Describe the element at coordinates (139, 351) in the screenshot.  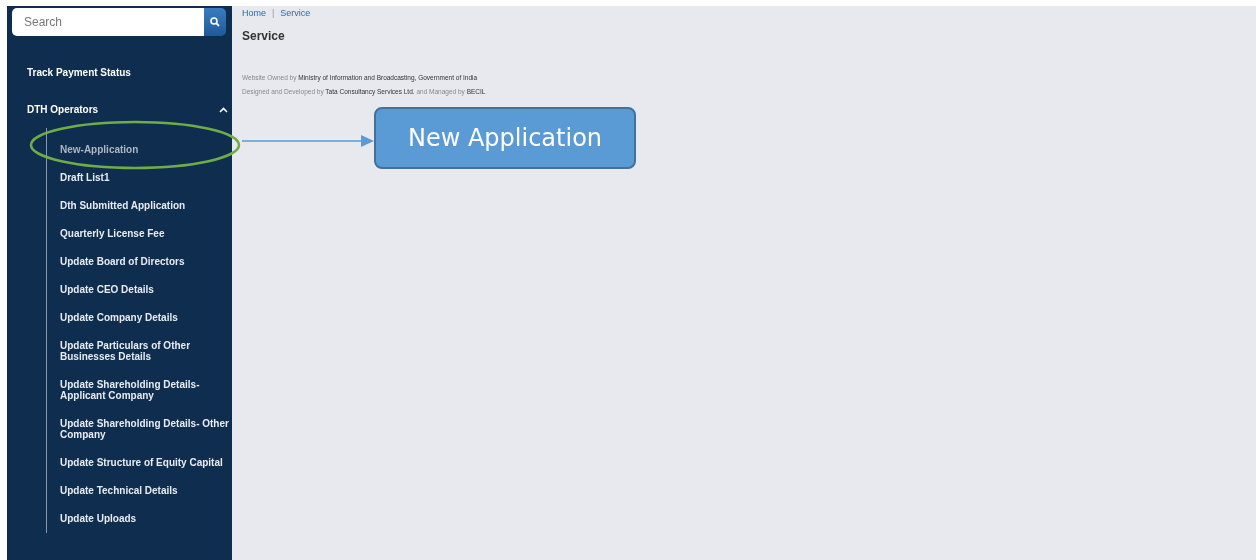
I see `submenu-item: Update Particulars of Other Businesses Details` at that location.